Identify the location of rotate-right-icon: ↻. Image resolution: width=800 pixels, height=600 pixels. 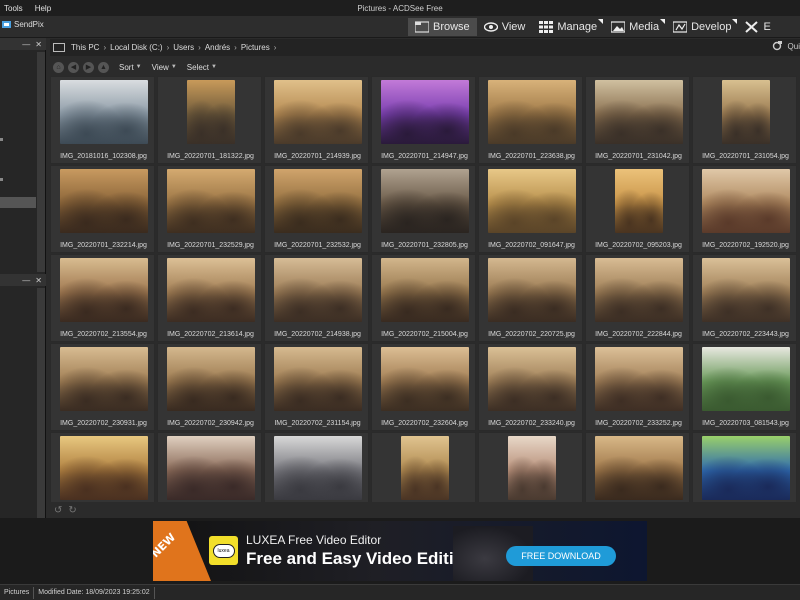
(72, 510).